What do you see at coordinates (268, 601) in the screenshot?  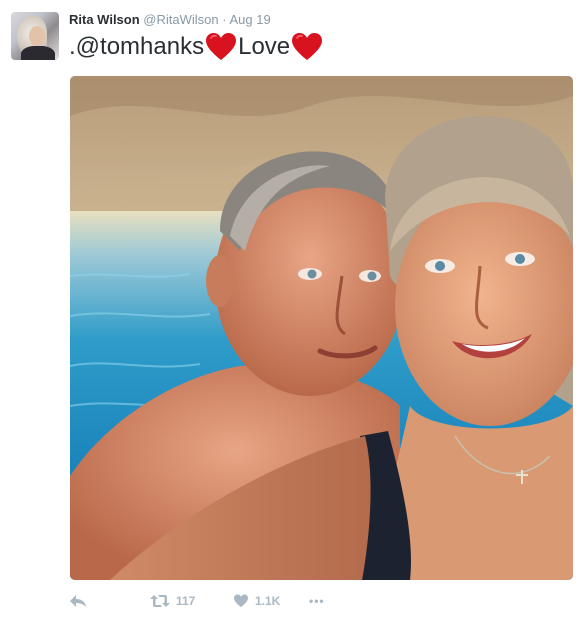 I see `like-count: 1.1K` at bounding box center [268, 601].